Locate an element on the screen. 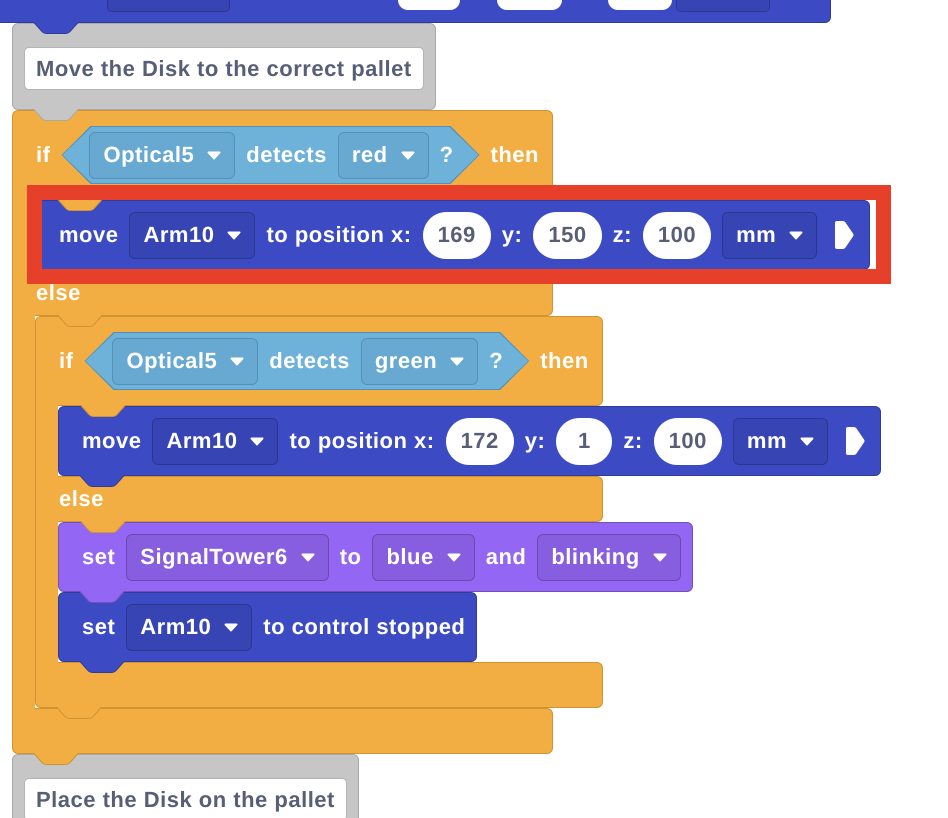 This screenshot has height=818, width=948. comment-block: Place the Disk on the pallet is located at coordinates (185, 786).